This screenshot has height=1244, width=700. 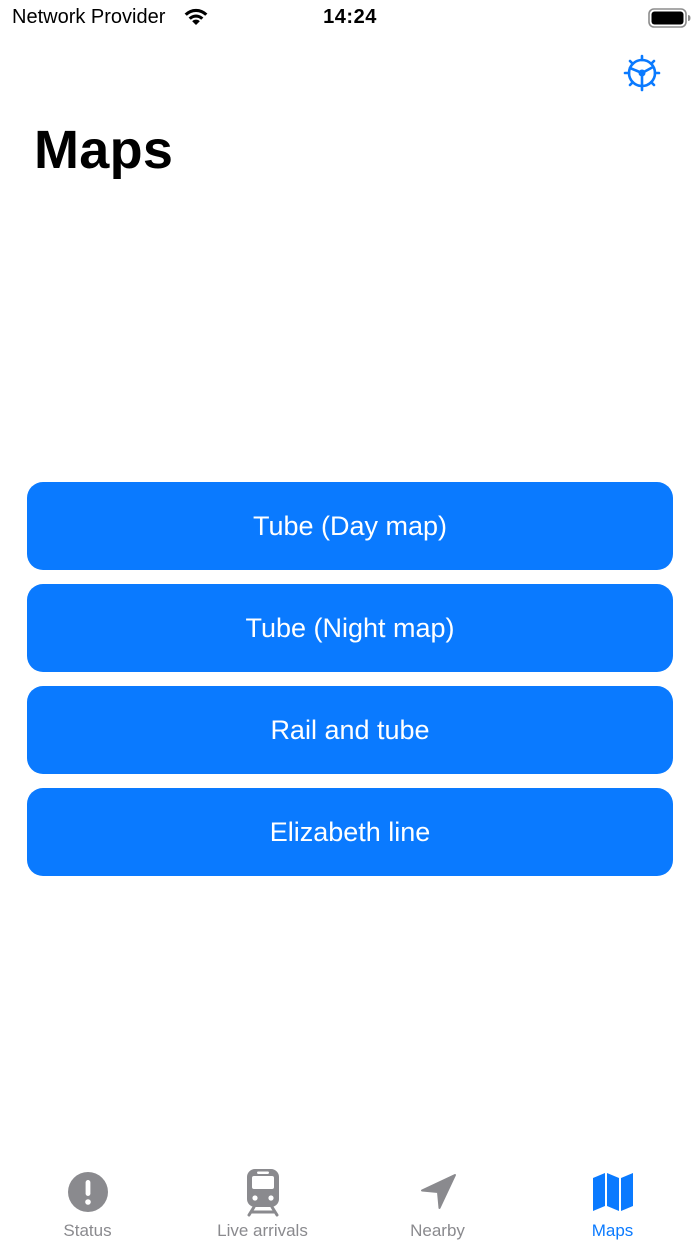 I want to click on status-bar: Network Provider 14:24, so click(x=350, y=18).